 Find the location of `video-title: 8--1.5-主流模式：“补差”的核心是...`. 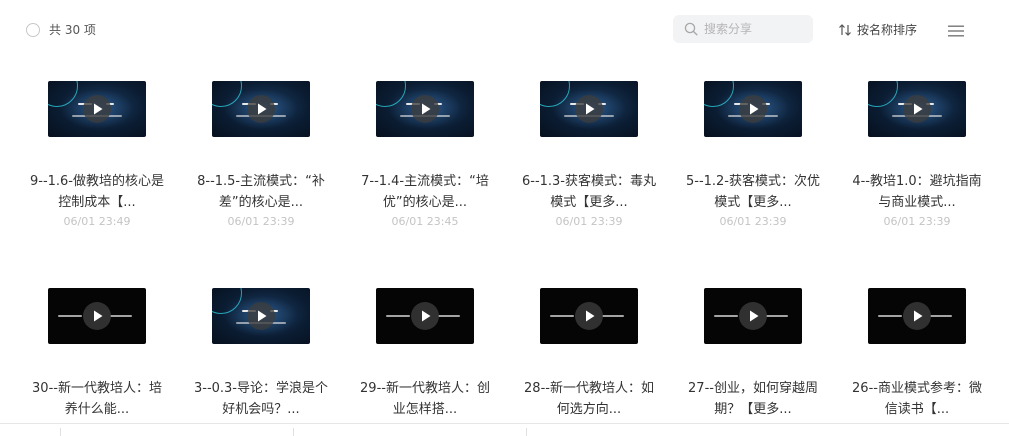

video-title: 8--1.5-主流模式：“补差”的核心是... is located at coordinates (261, 192).